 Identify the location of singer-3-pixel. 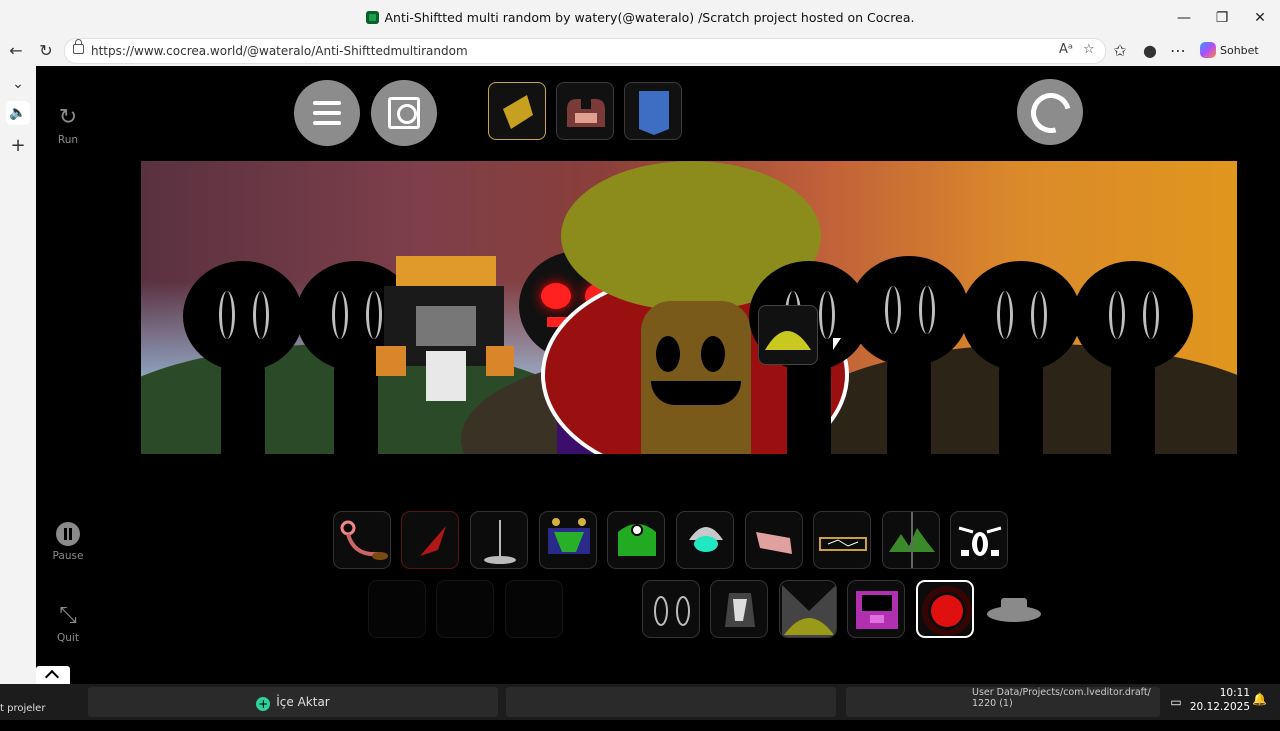
(446, 336).